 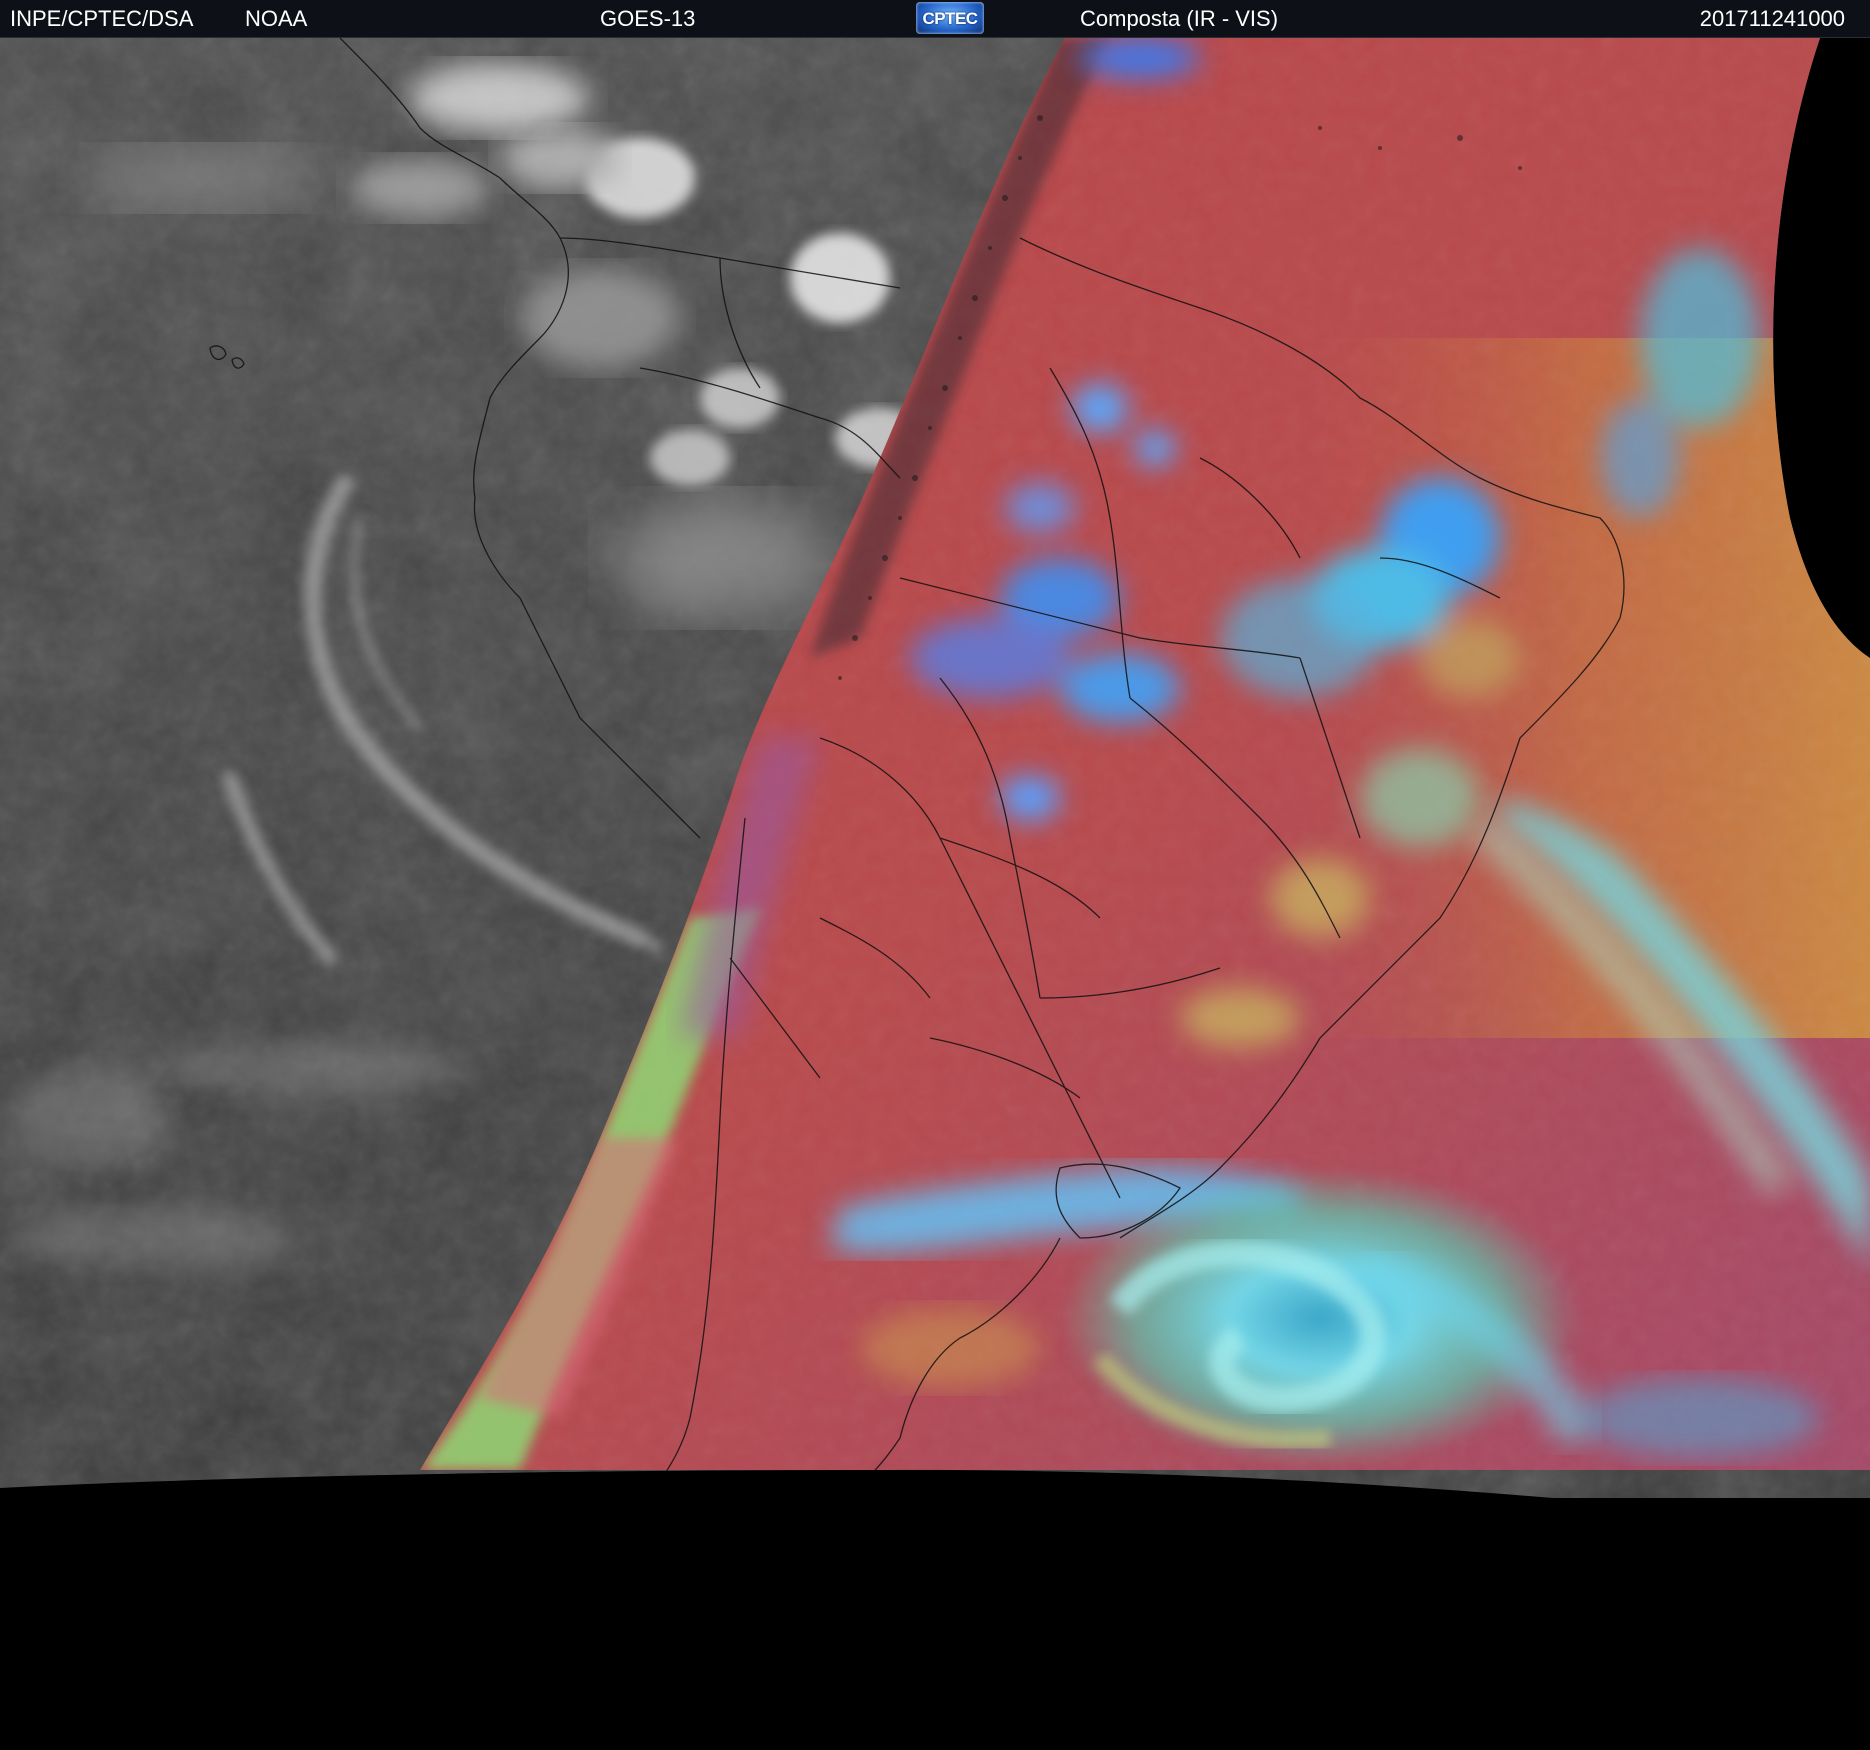 I want to click on cptec-logo-text: CPTEC, so click(x=950, y=18).